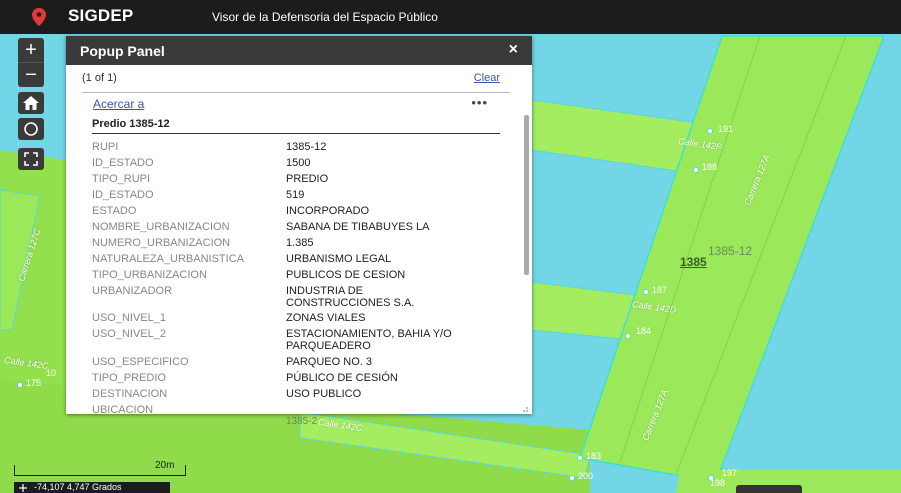  What do you see at coordinates (479, 102) in the screenshot?
I see `more-options-icon: •••` at bounding box center [479, 102].